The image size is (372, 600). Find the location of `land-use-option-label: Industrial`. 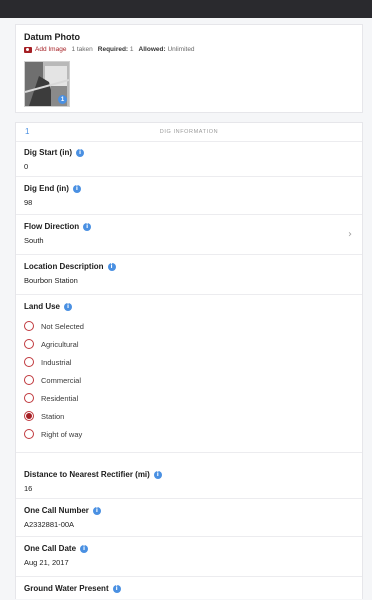

land-use-option-label: Industrial is located at coordinates (56, 362).